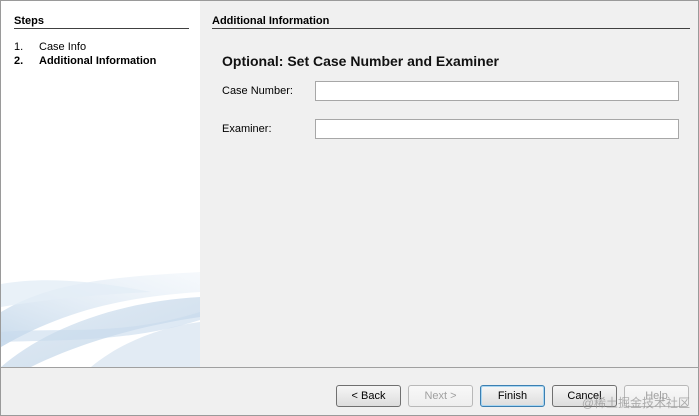 The image size is (699, 416). Describe the element at coordinates (440, 396) in the screenshot. I see `next-button: Next >` at that location.